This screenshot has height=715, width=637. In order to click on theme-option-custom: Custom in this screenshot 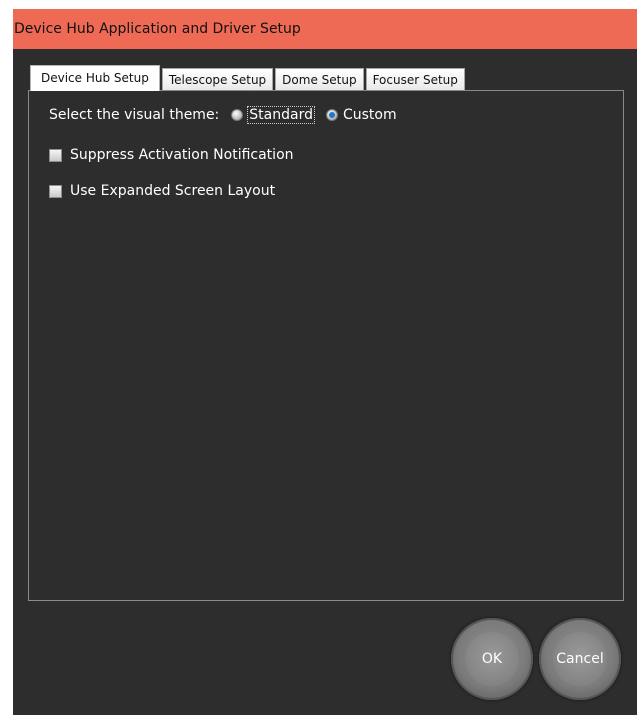, I will do `click(361, 115)`.